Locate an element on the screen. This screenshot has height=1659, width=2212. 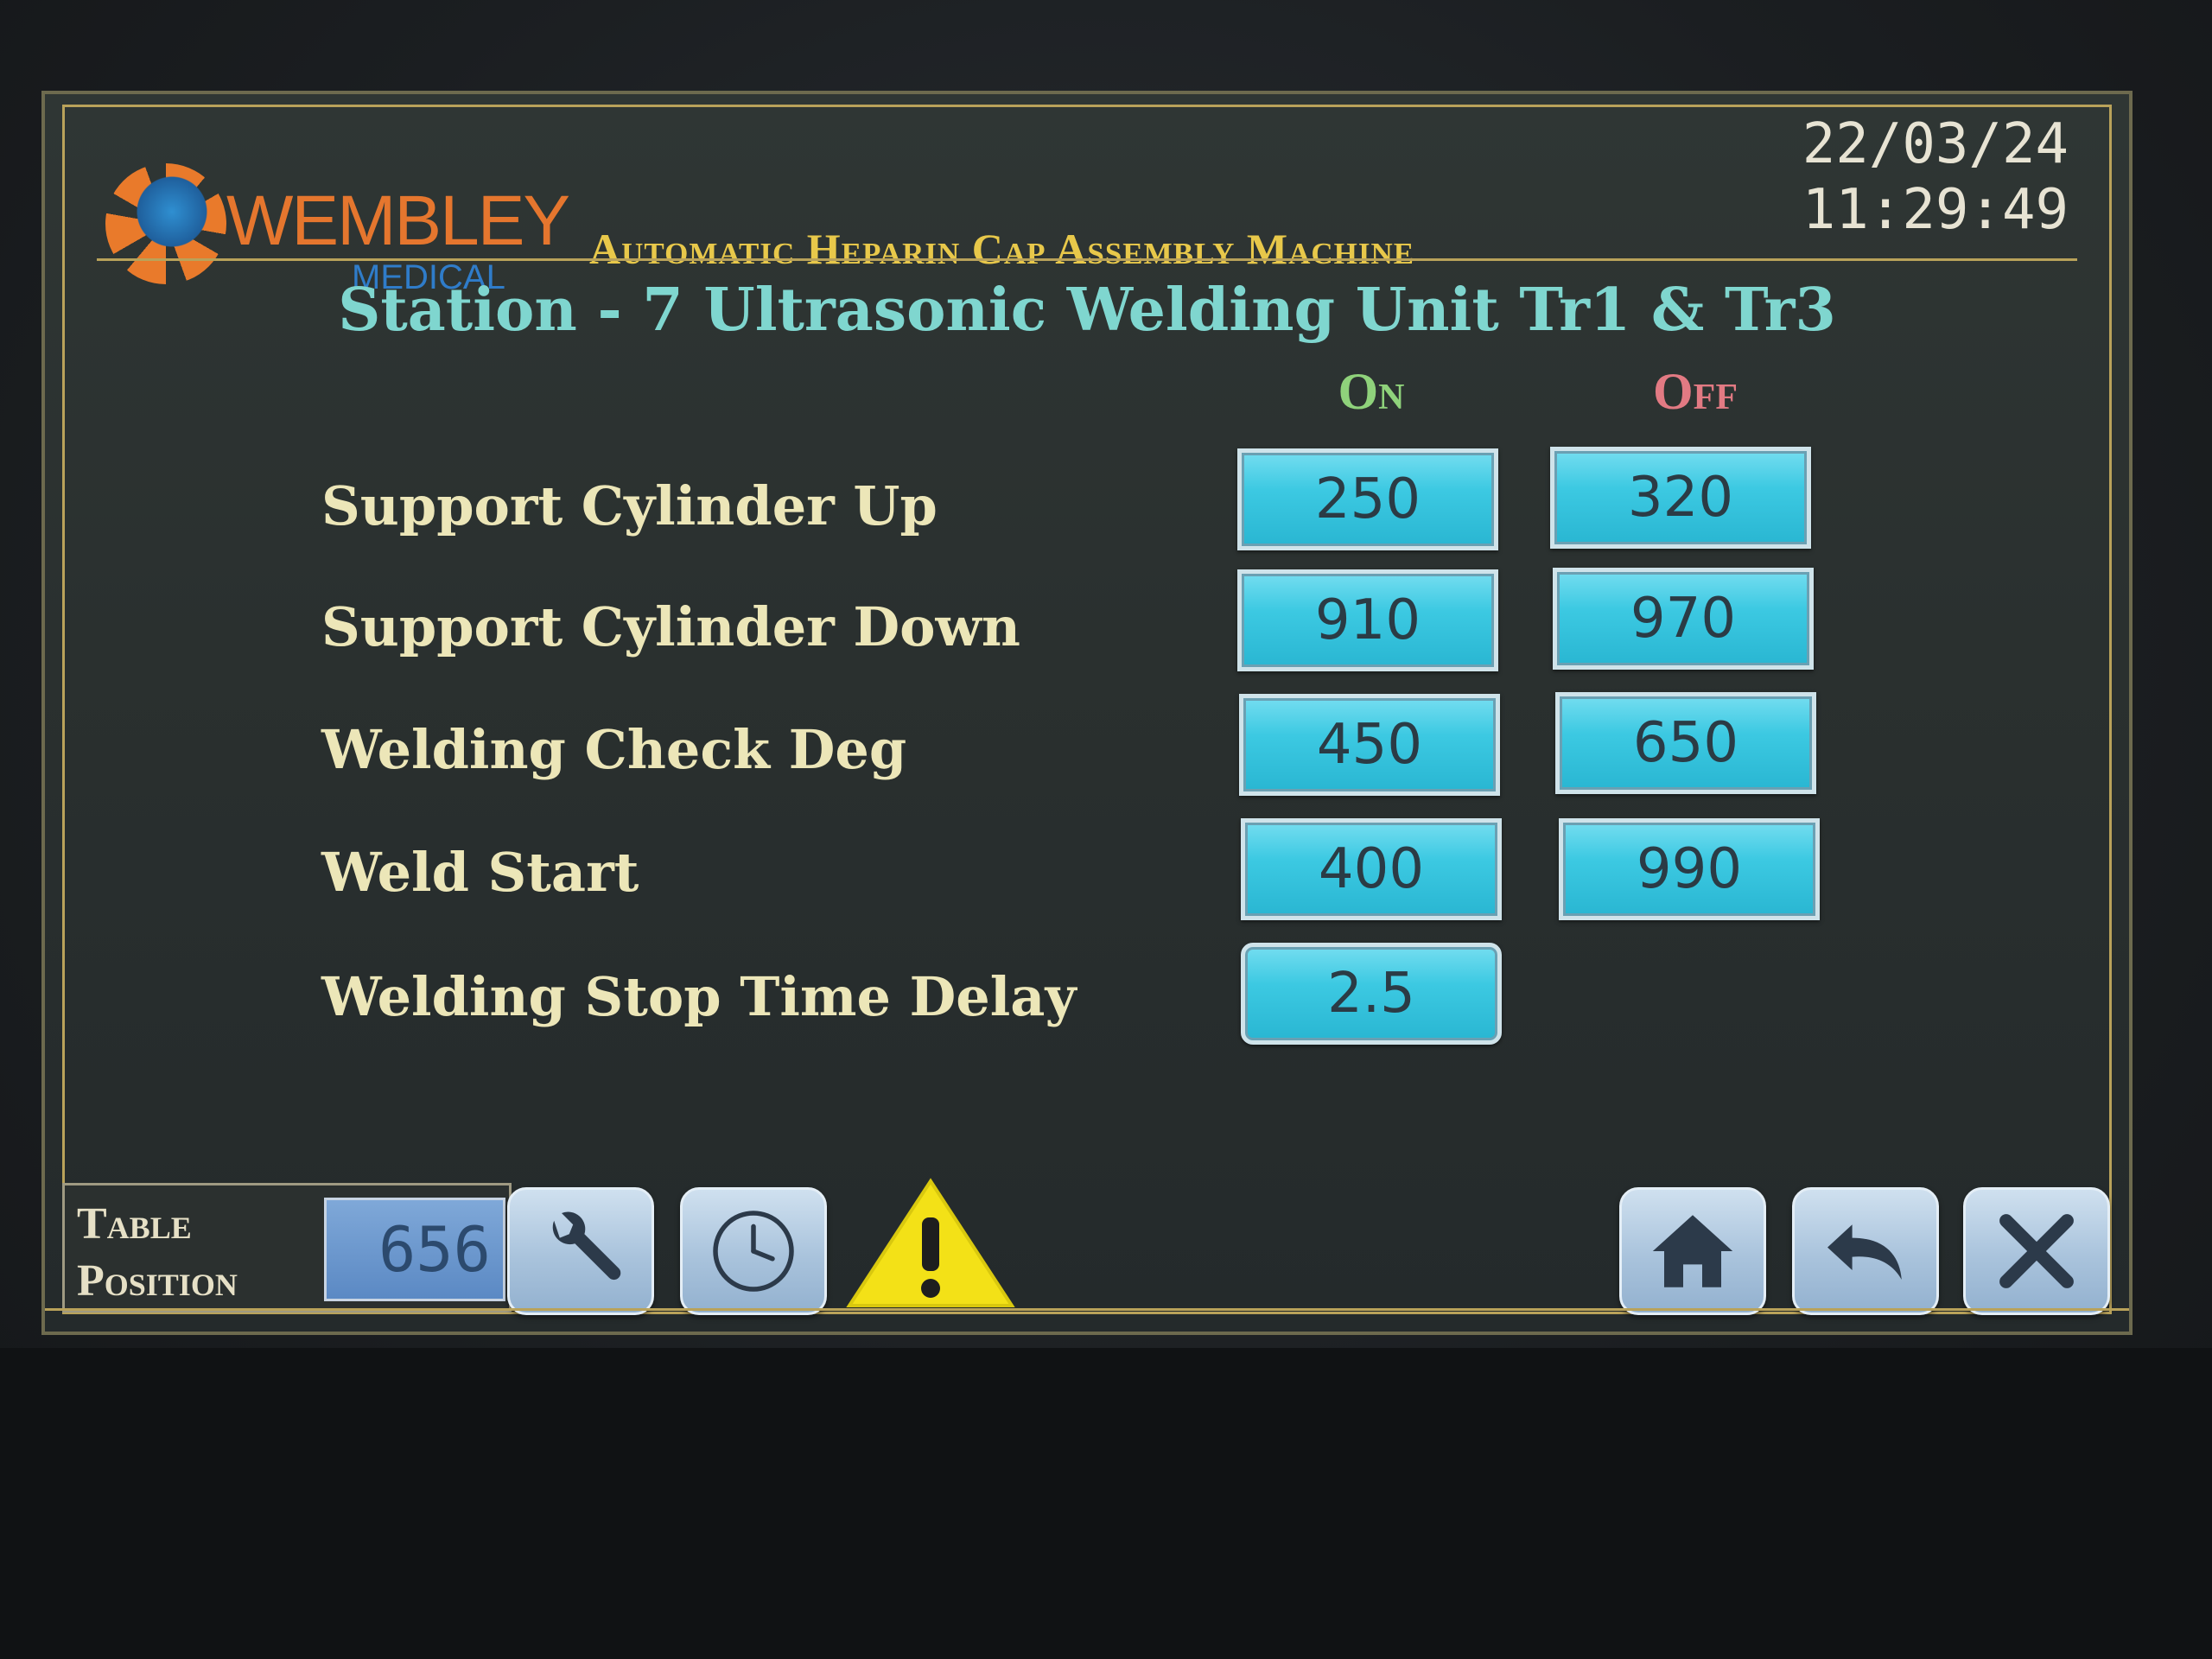
back-icon is located at coordinates (1865, 1252).